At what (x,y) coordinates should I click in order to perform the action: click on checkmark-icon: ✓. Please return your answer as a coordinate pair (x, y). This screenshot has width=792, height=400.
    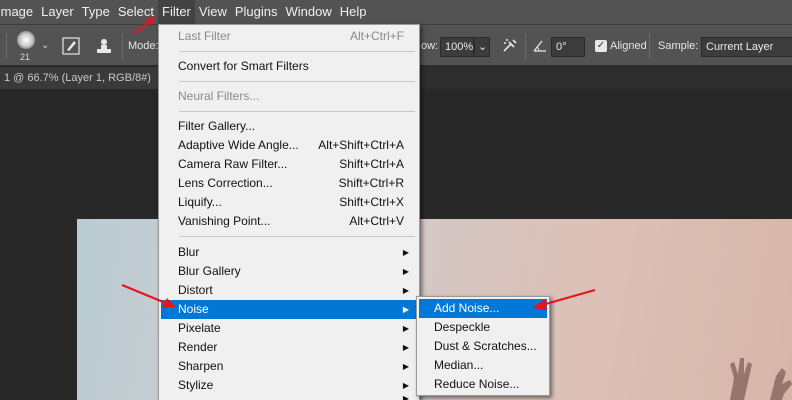
    Looking at the image, I should click on (601, 45).